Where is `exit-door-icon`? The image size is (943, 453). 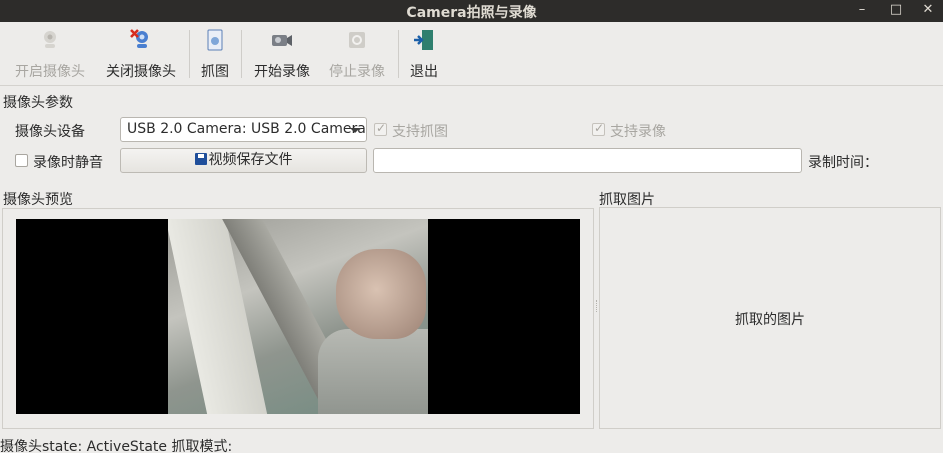 exit-door-icon is located at coordinates (424, 40).